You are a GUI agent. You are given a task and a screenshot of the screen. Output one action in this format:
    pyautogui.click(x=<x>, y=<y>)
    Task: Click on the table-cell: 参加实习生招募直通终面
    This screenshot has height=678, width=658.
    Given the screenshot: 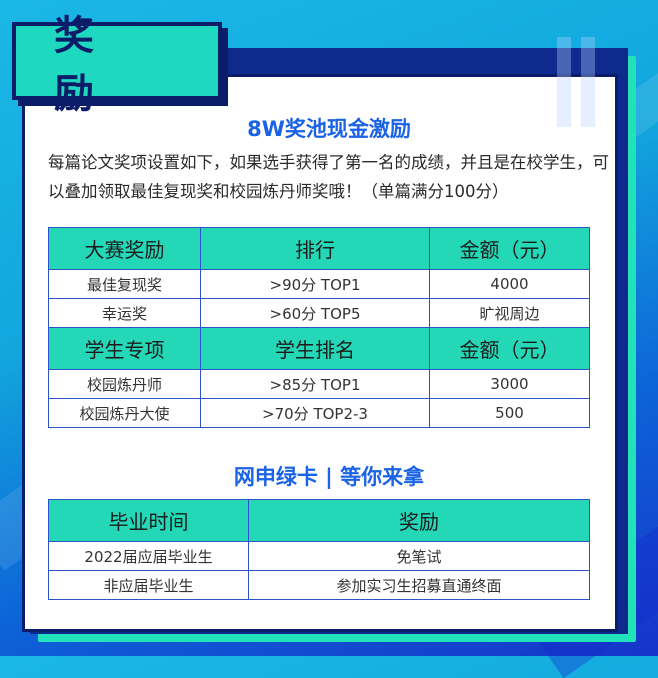 What is the action you would take?
    pyautogui.click(x=419, y=585)
    